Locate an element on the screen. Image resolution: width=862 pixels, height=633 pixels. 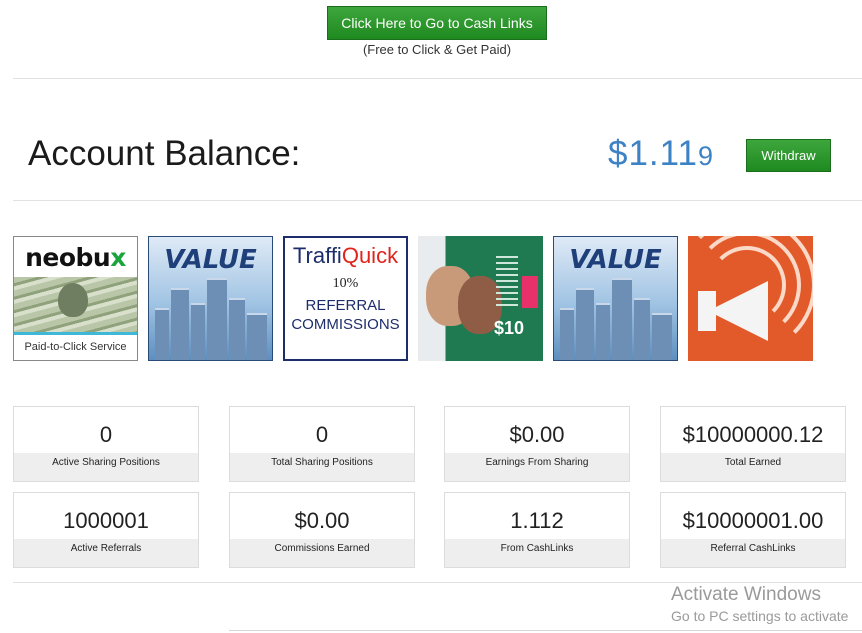
stat-card-total-sharing: 0 Total Sharing Positions is located at coordinates (322, 444).